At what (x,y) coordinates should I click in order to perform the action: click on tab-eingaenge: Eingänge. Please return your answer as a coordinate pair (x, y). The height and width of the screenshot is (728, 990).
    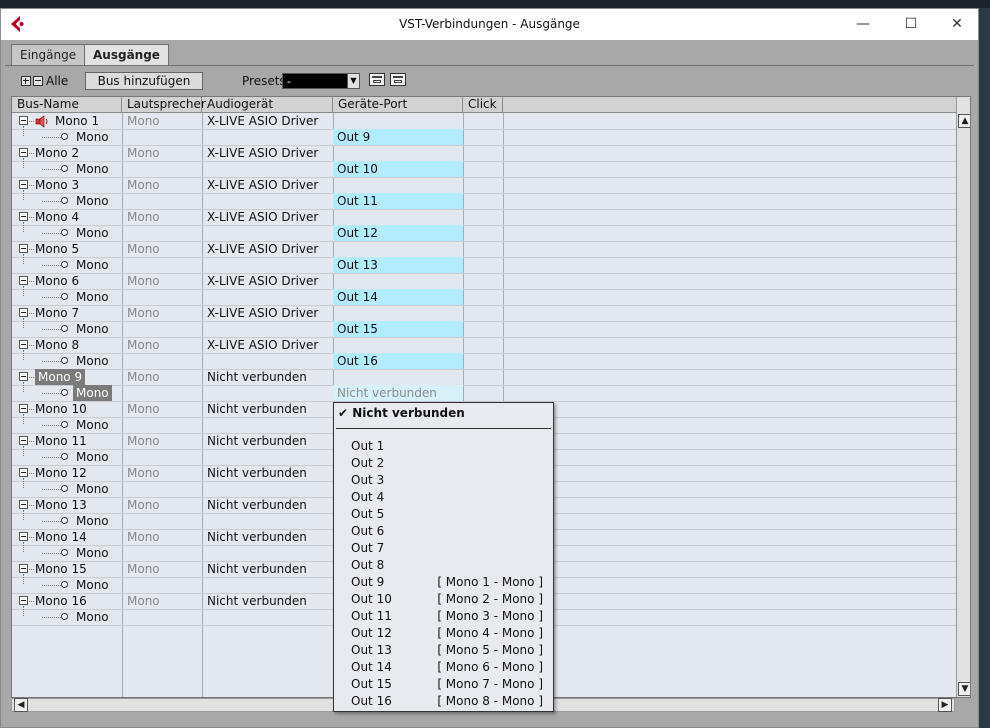
    Looking at the image, I should click on (48, 54).